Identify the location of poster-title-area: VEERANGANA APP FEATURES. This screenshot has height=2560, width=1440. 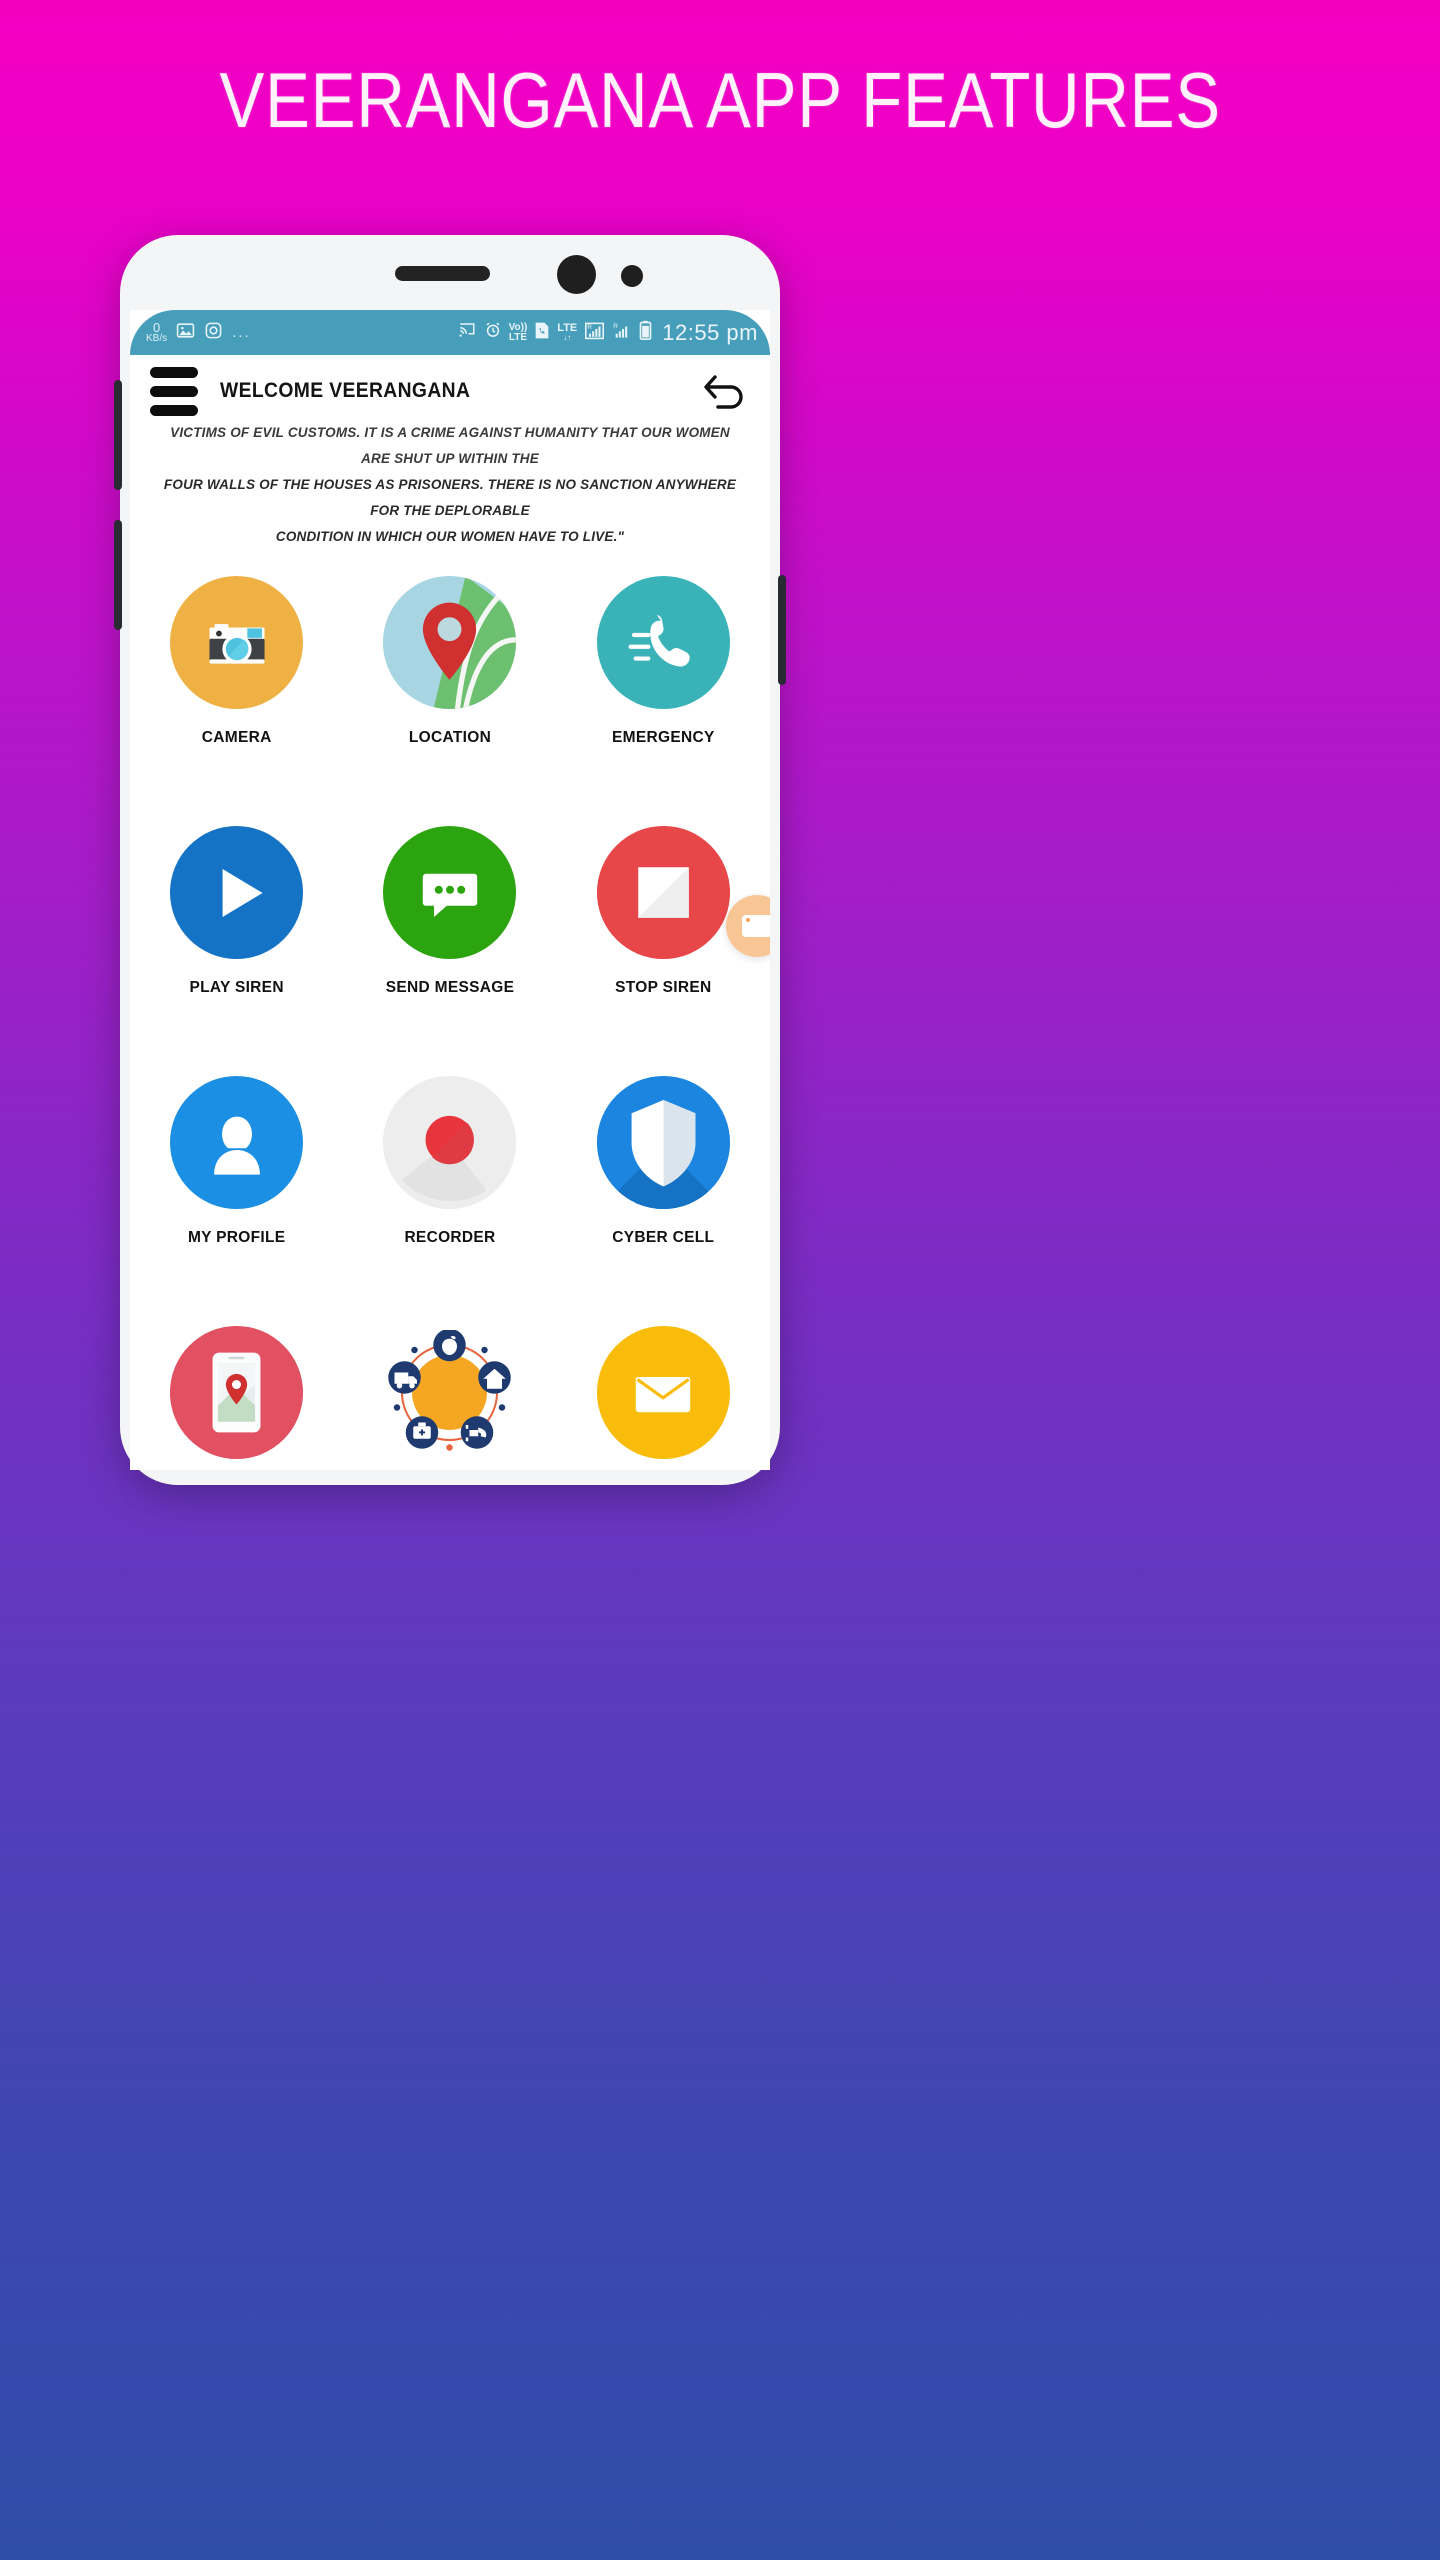
(720, 100).